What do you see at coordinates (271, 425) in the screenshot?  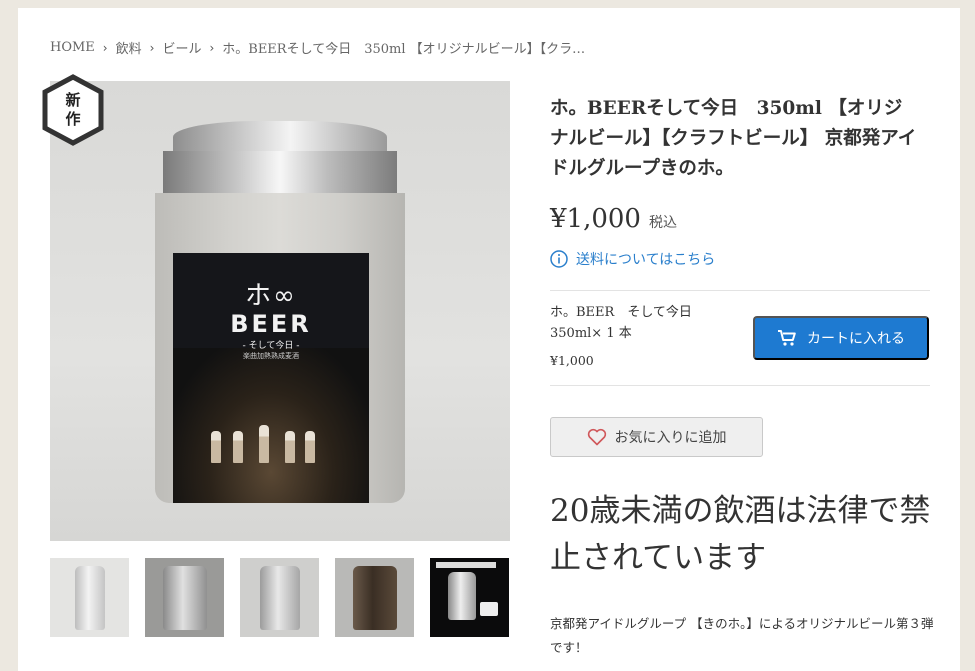 I see `concert-photo` at bounding box center [271, 425].